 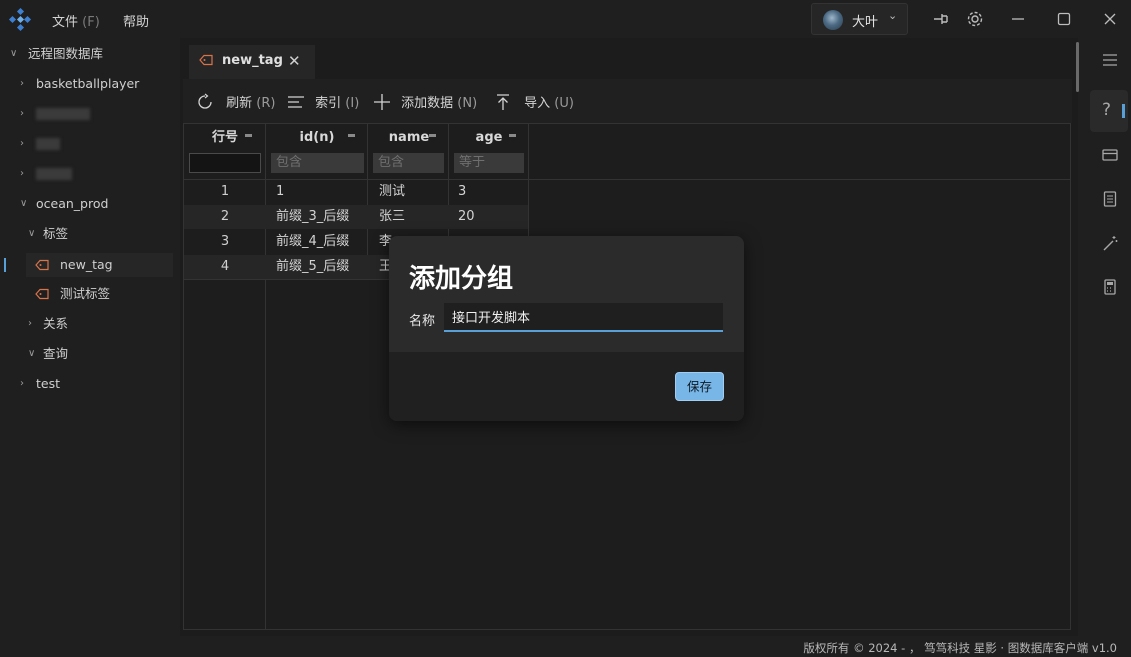 I want to click on filter-id: 包含, so click(x=317, y=163).